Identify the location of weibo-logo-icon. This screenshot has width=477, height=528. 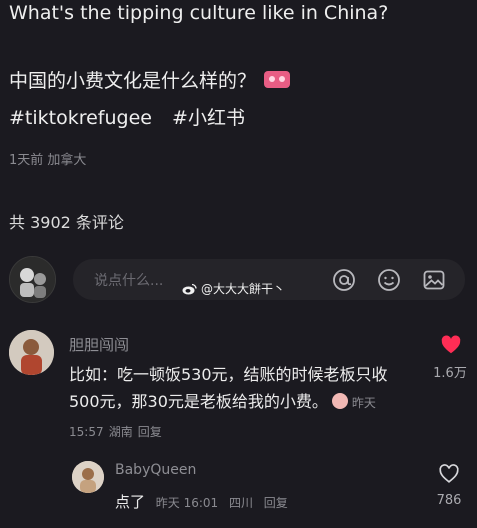
(189, 288).